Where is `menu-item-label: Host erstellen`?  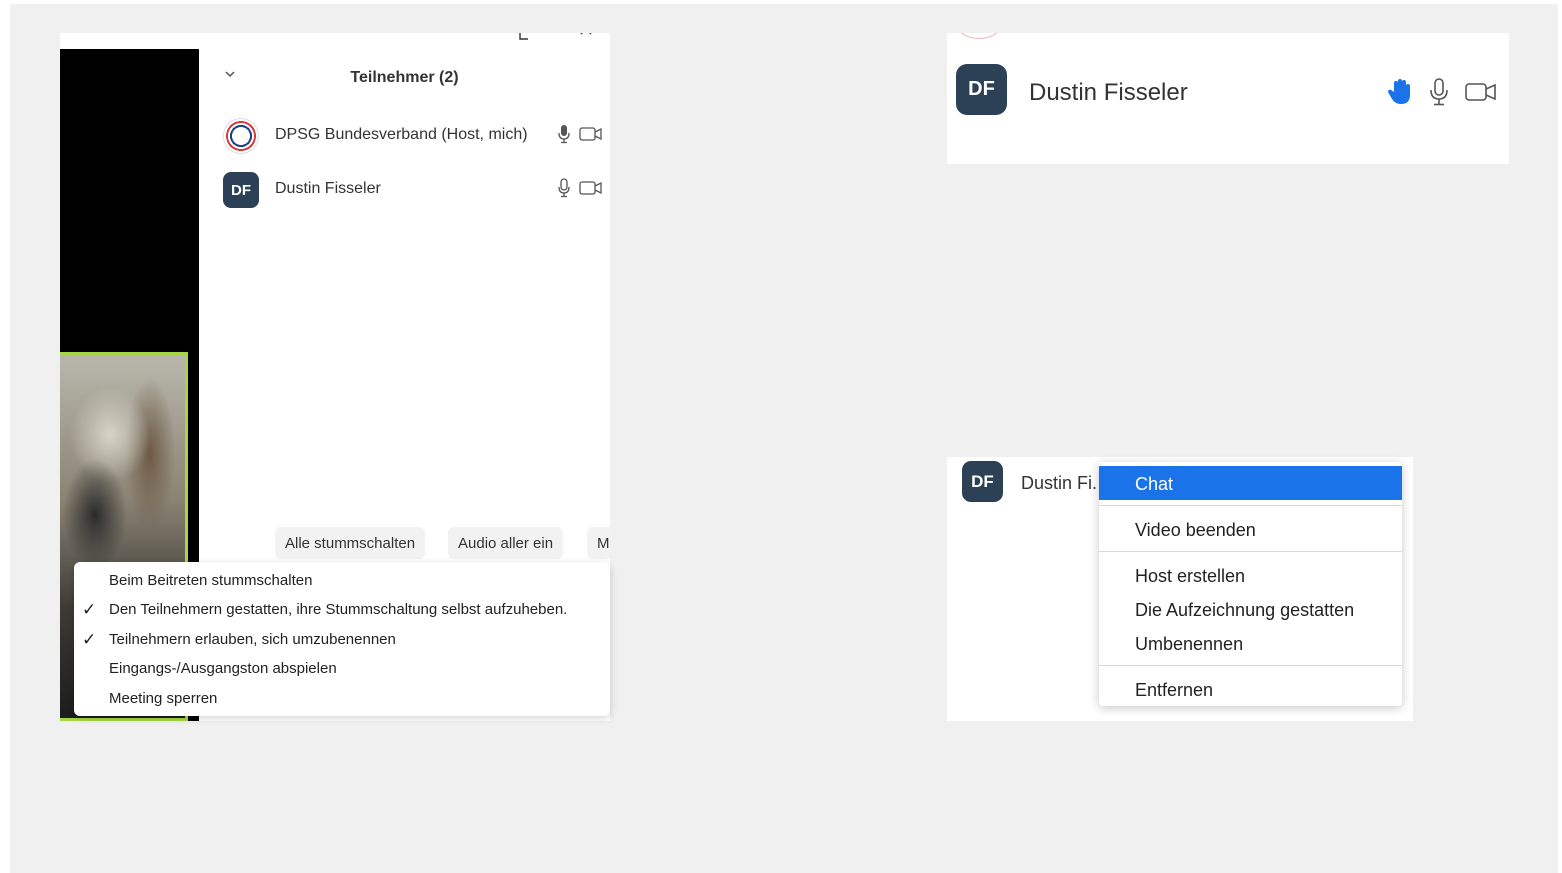 menu-item-label: Host erstellen is located at coordinates (1190, 576).